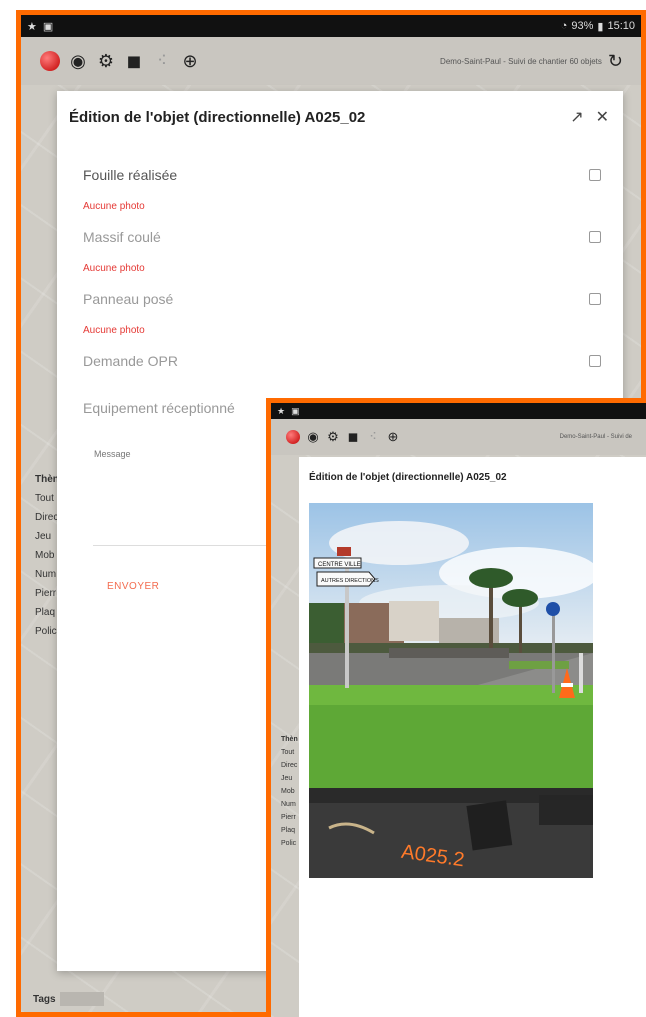 This screenshot has width=646, height=1017. What do you see at coordinates (133, 586) in the screenshot?
I see `send-button: ENVOYER` at bounding box center [133, 586].